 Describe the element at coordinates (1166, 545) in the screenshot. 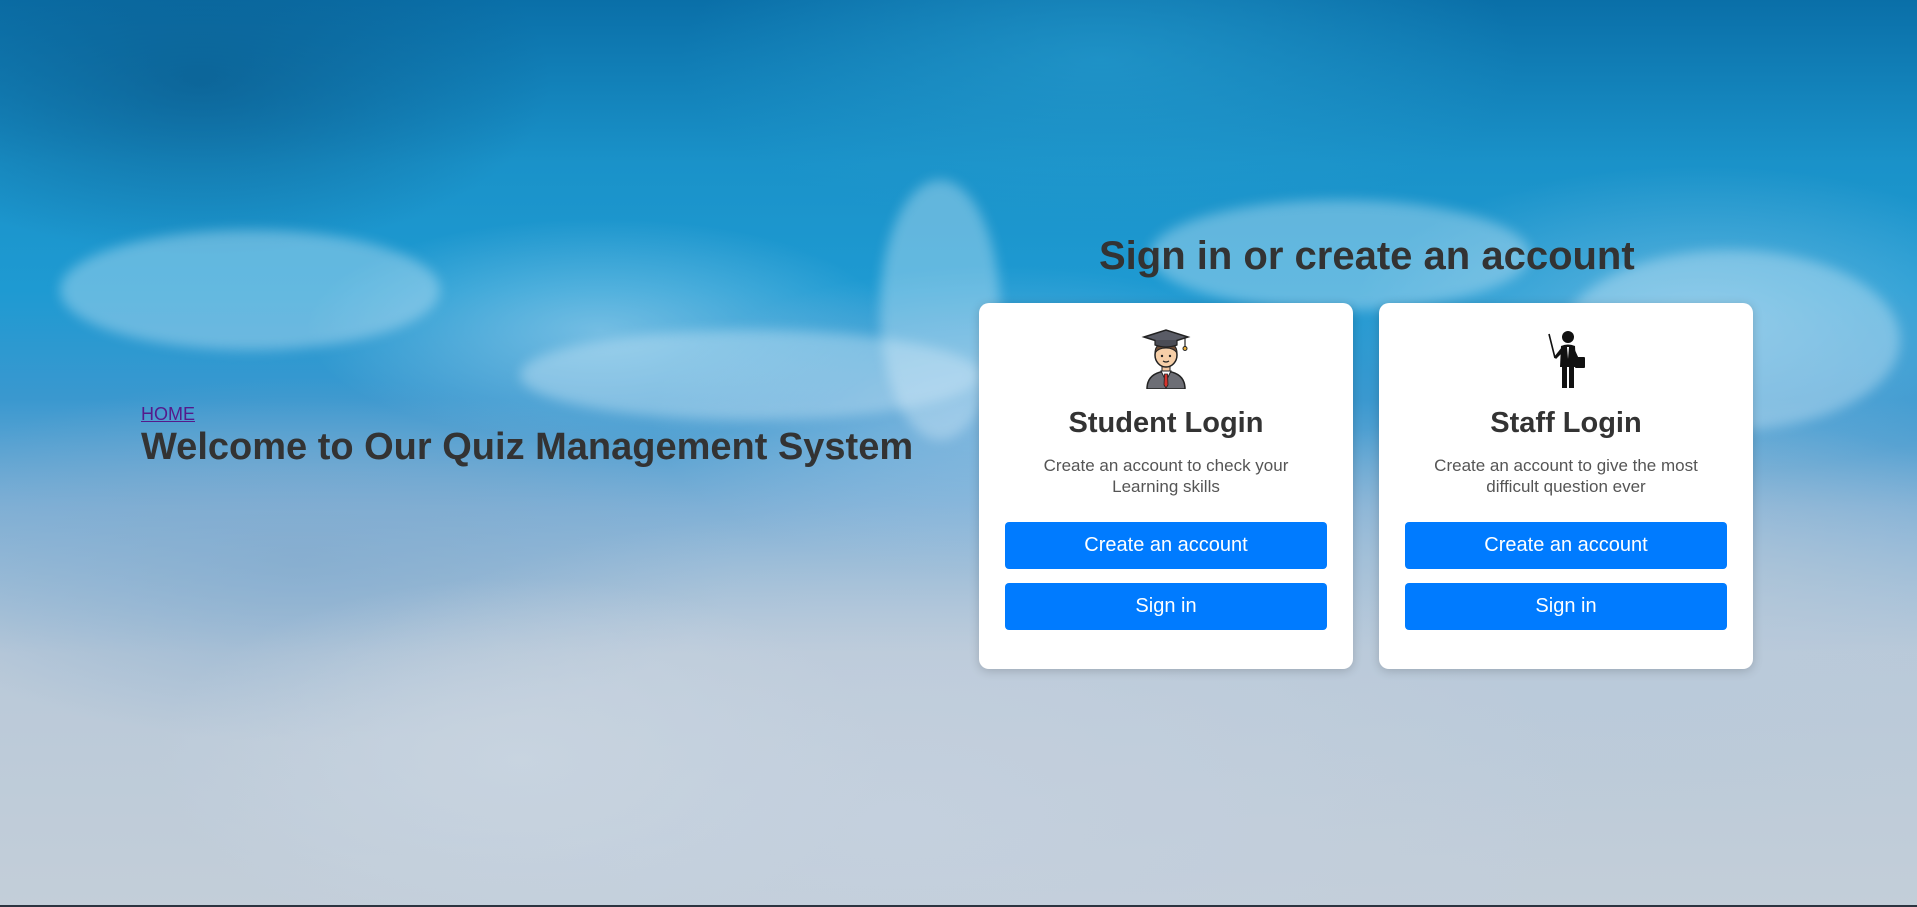

I see `student-create-account-button: Create an account` at that location.